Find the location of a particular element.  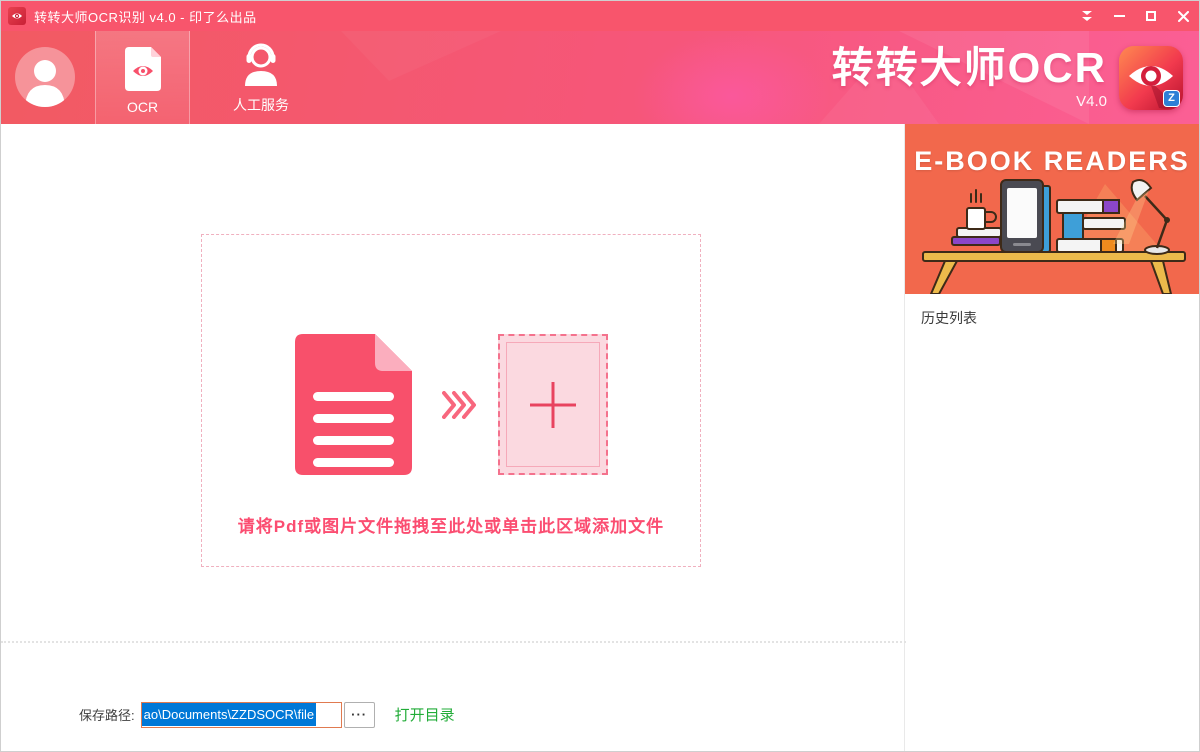

maximize-button is located at coordinates (1151, 16).